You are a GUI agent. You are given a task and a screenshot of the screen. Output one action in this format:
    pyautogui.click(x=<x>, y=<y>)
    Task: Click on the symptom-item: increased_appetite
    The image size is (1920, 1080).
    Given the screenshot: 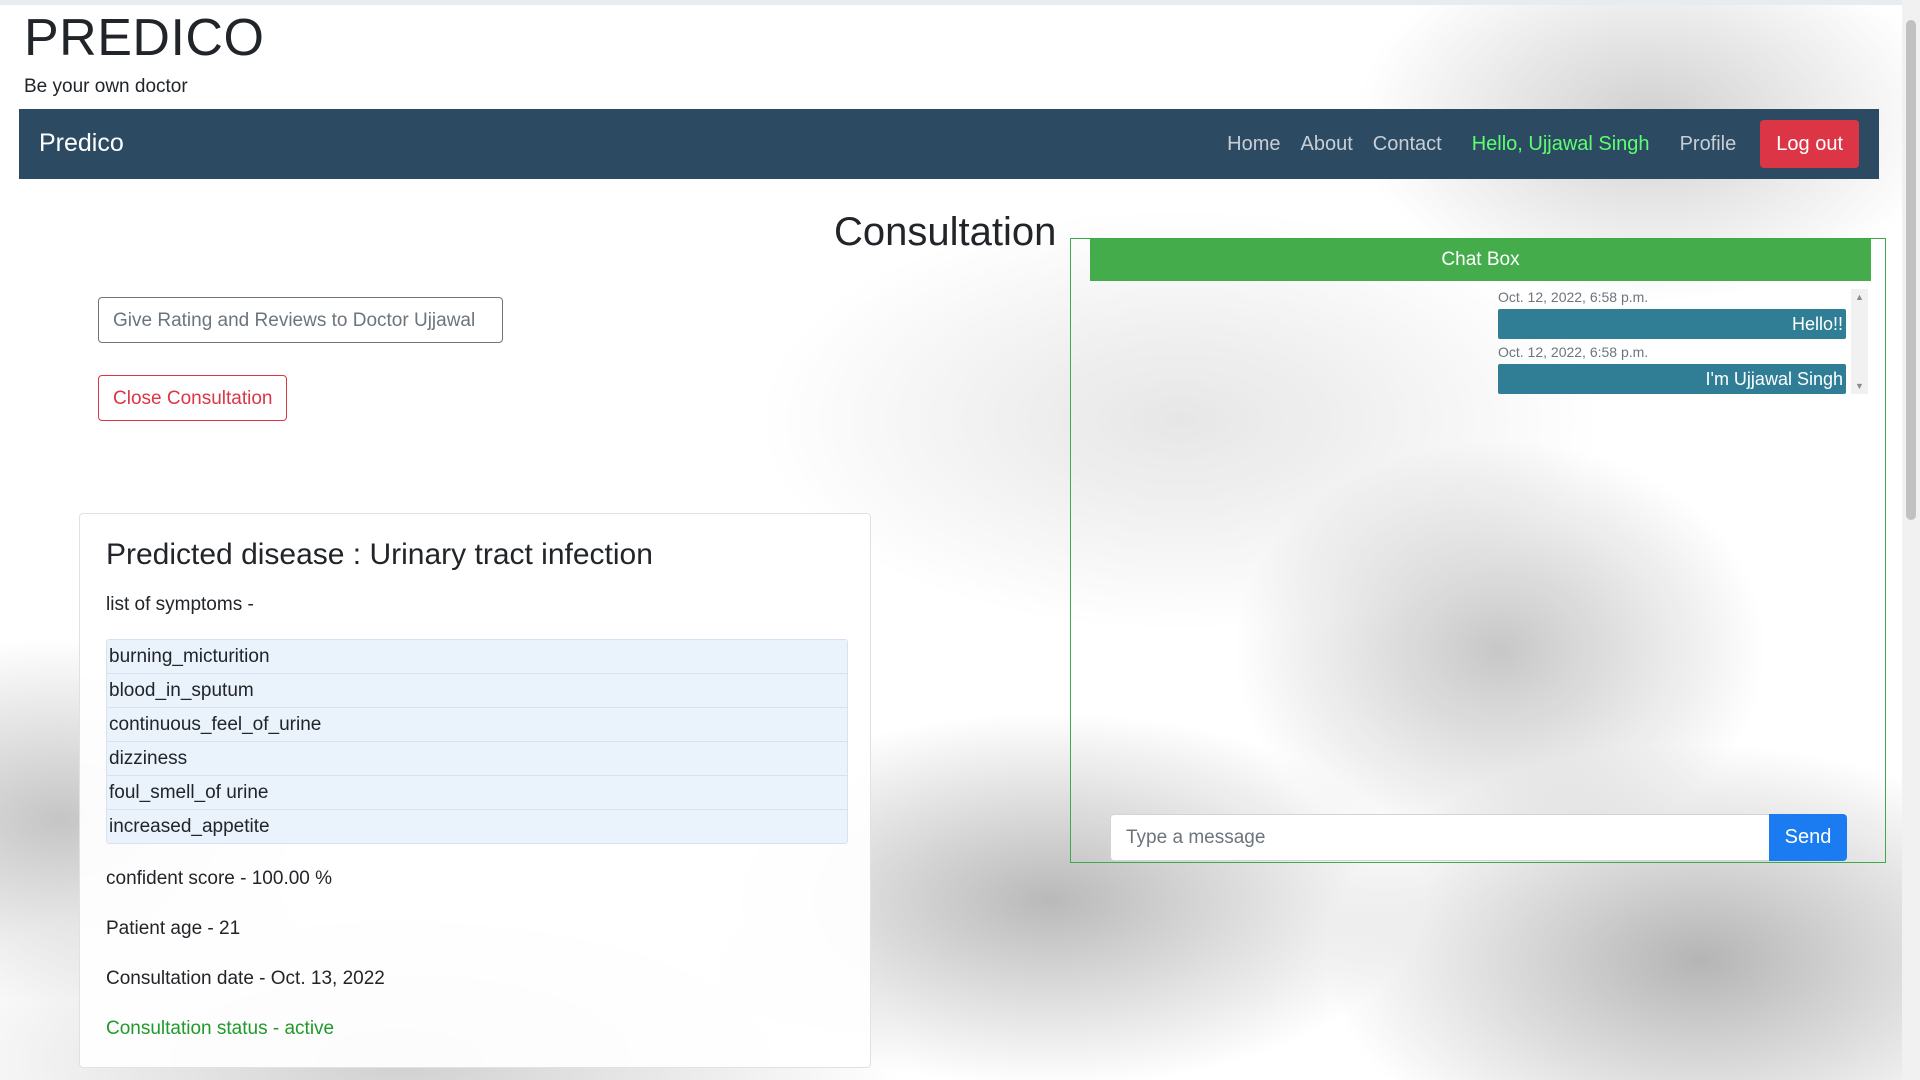 What is the action you would take?
    pyautogui.click(x=477, y=826)
    